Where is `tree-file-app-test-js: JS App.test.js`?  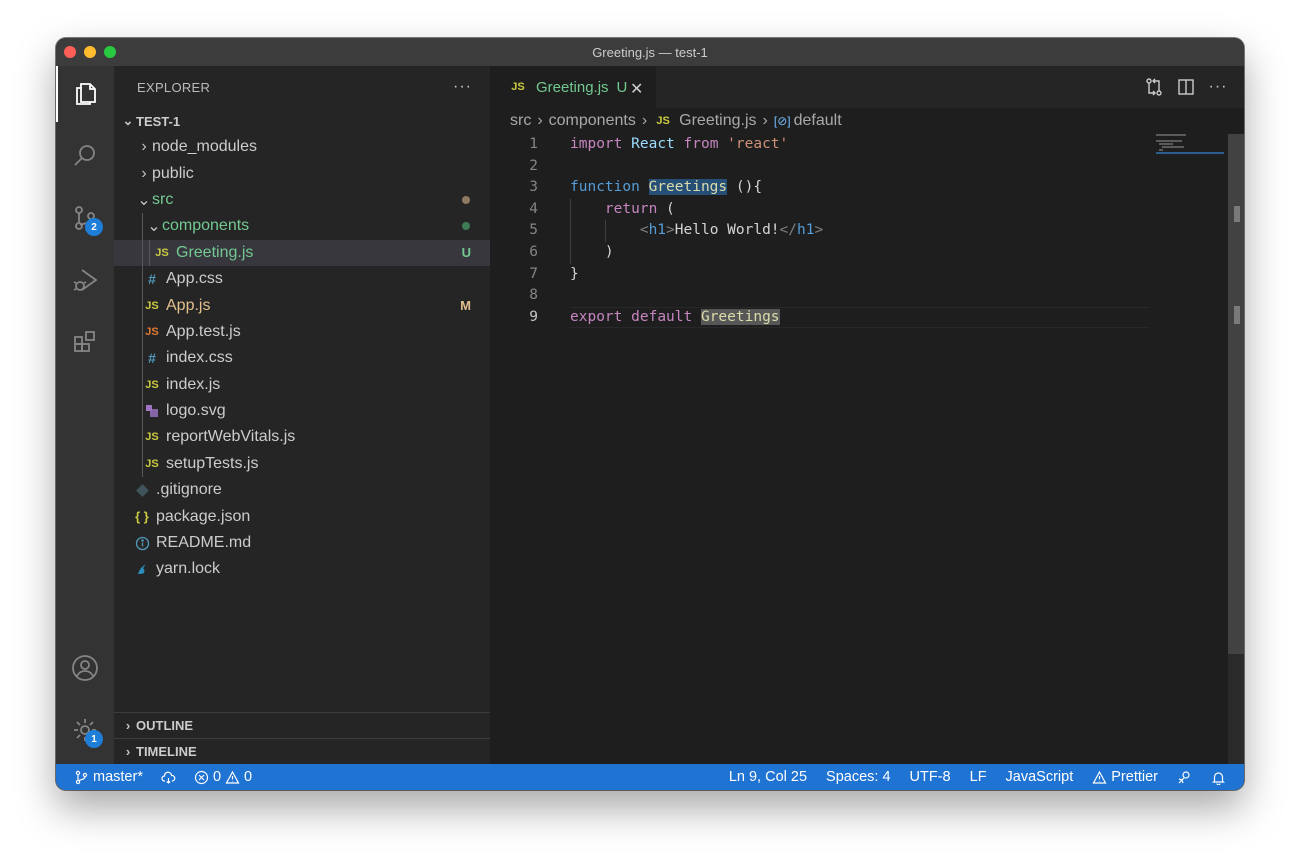
tree-file-app-test-js: JS App.test.js is located at coordinates (302, 332).